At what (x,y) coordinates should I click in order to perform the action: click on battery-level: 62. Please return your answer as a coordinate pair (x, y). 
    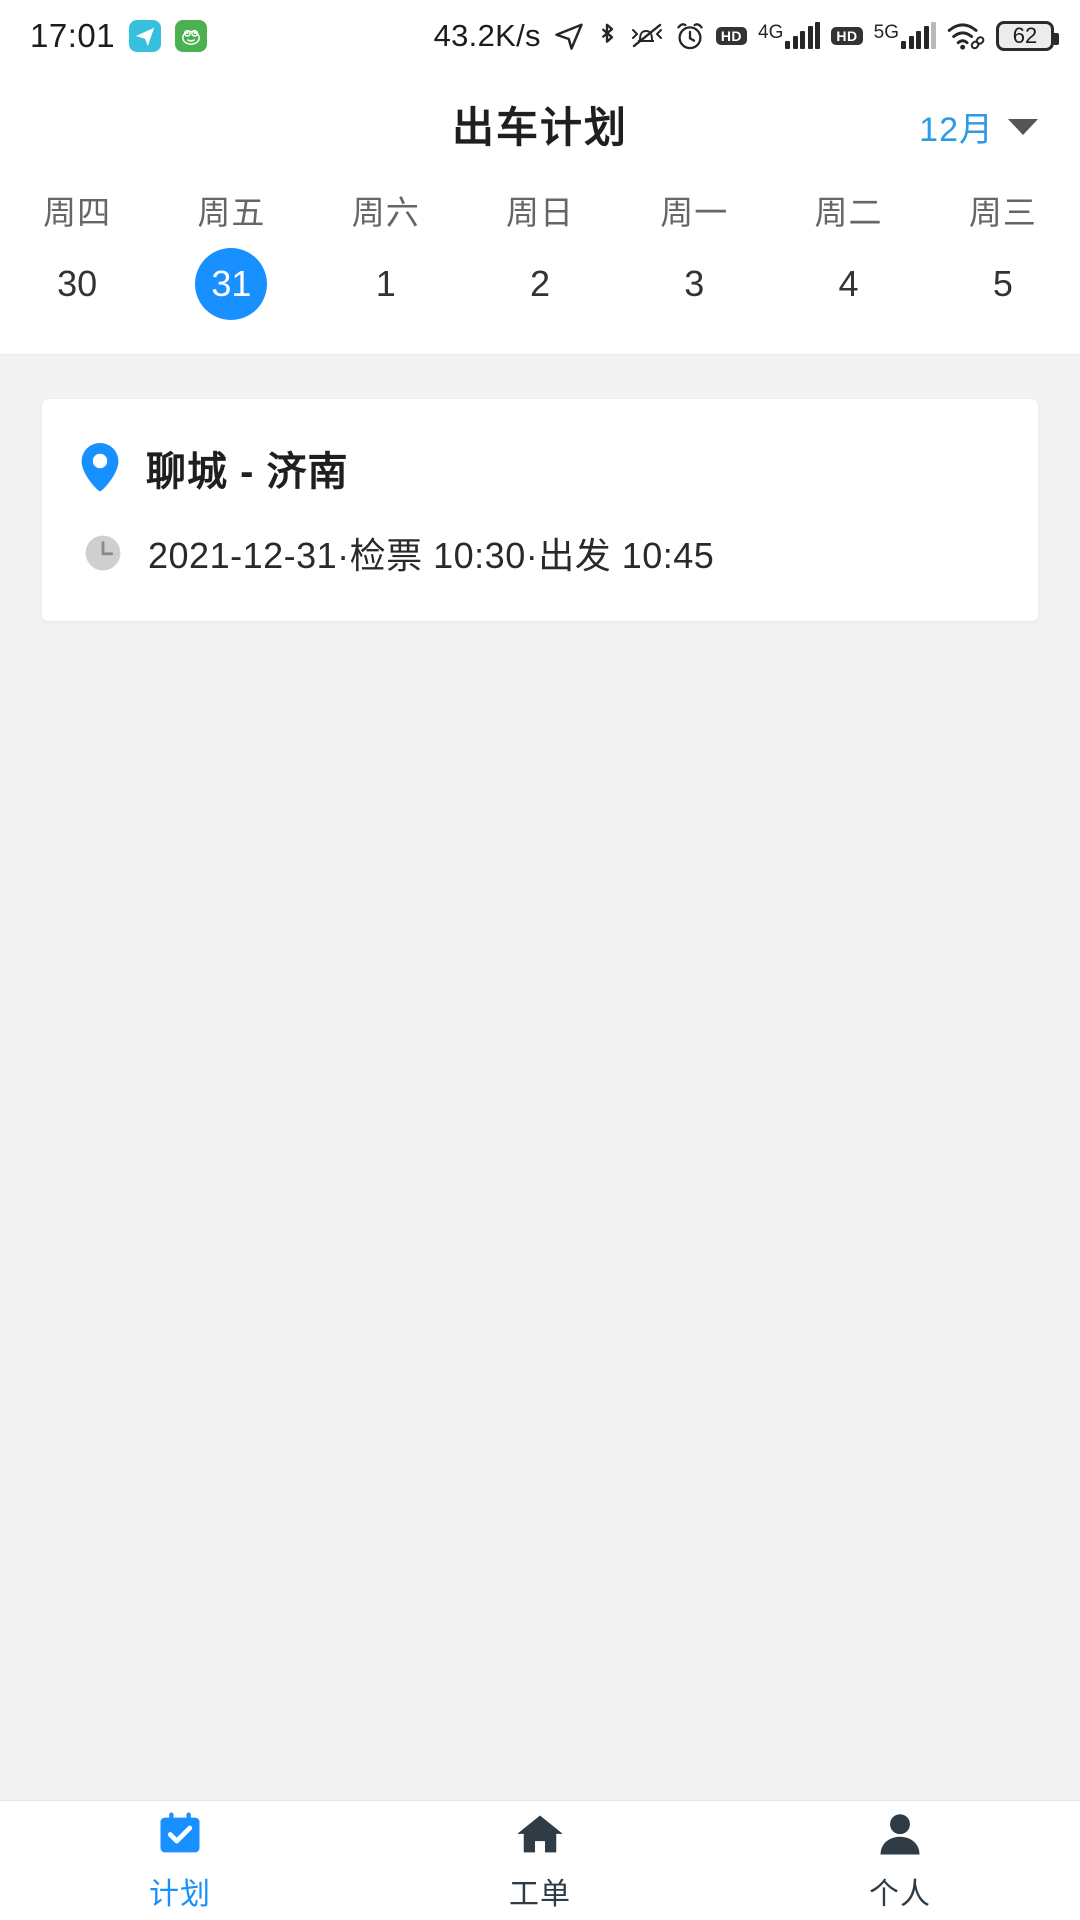
    Looking at the image, I should click on (1025, 35).